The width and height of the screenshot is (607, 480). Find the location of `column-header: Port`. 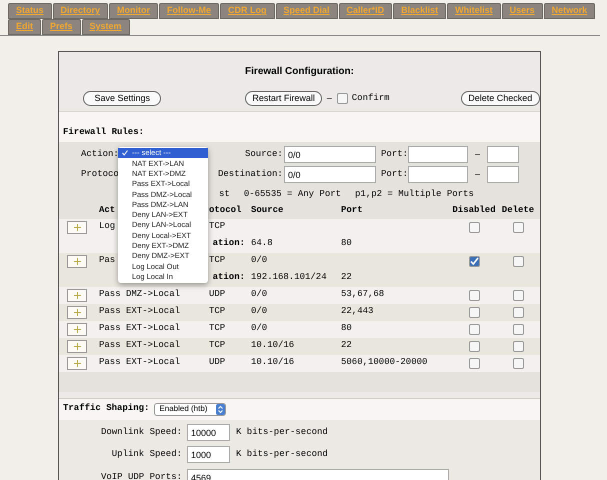

column-header: Port is located at coordinates (352, 211).